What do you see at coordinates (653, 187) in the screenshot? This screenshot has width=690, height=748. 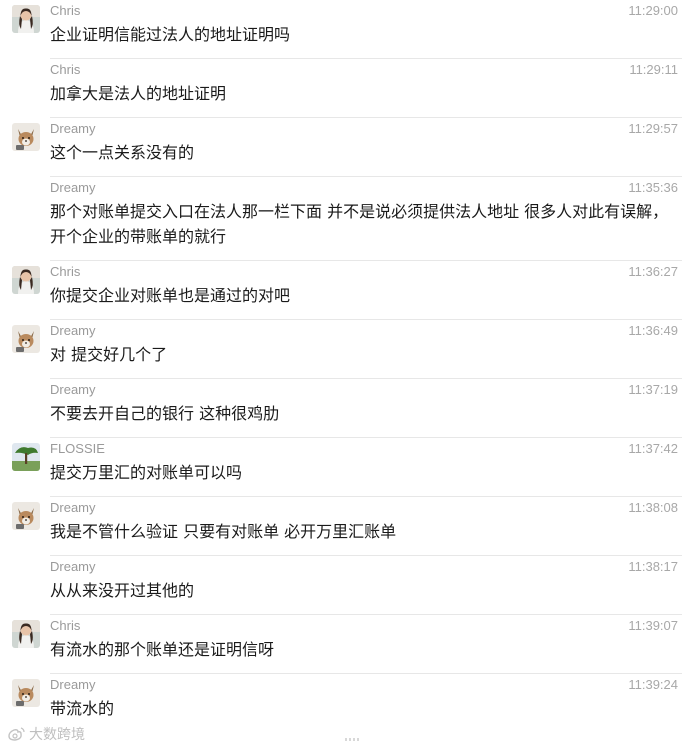 I see `message-time: 11:35:36` at bounding box center [653, 187].